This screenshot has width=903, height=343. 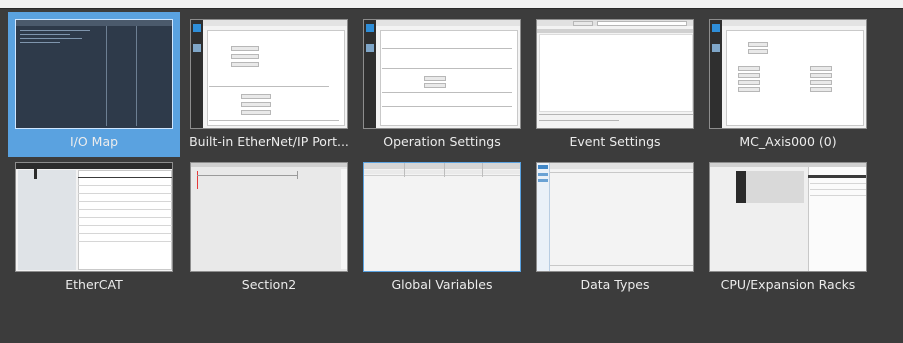 I want to click on tile-label: Operation Settings, so click(x=442, y=141).